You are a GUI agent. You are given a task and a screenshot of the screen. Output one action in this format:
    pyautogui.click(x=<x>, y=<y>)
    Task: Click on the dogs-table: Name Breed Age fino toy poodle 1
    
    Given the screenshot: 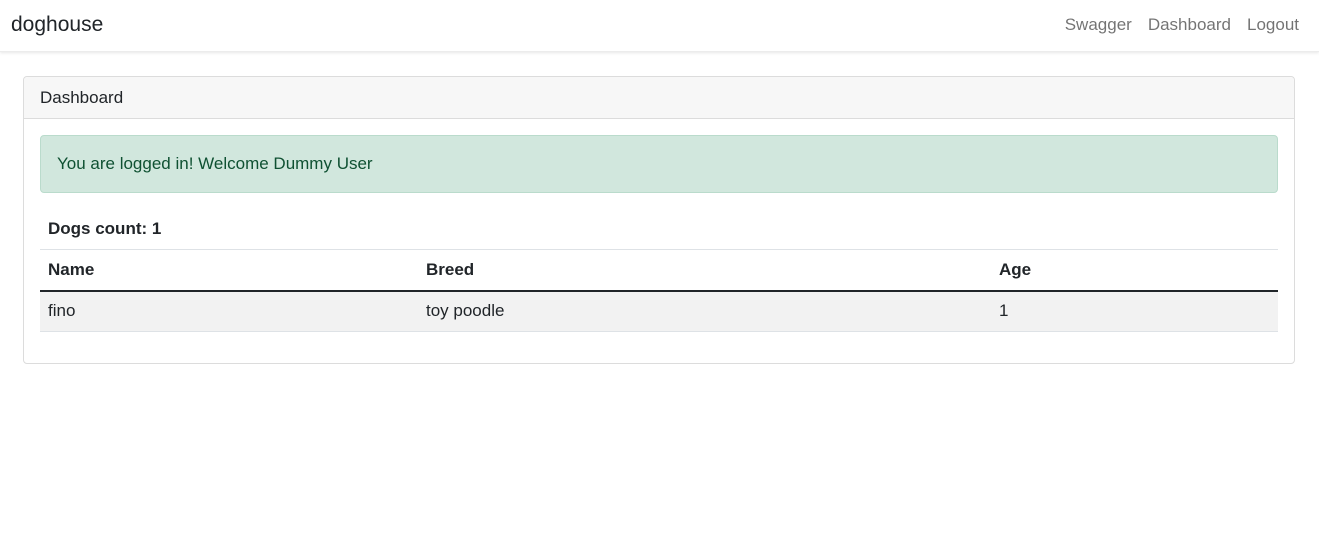 What is the action you would take?
    pyautogui.click(x=659, y=290)
    